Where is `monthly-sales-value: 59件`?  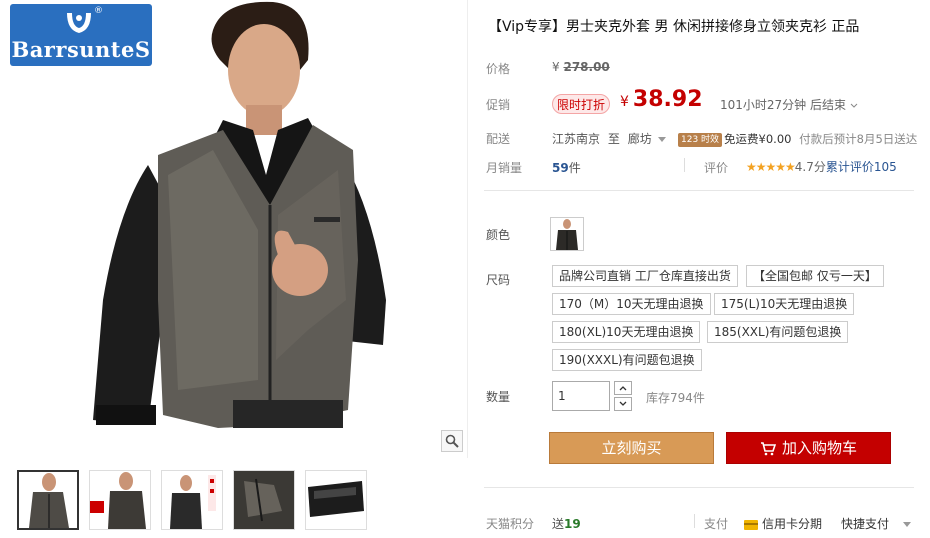
monthly-sales-value: 59件 is located at coordinates (566, 167).